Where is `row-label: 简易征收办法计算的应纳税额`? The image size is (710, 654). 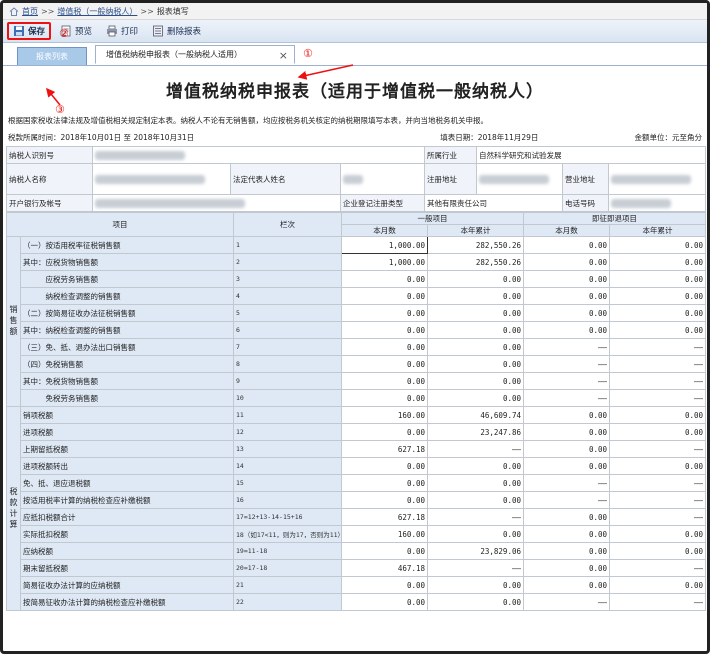
row-label: 简易征收办法计算的应纳税额 is located at coordinates (127, 585).